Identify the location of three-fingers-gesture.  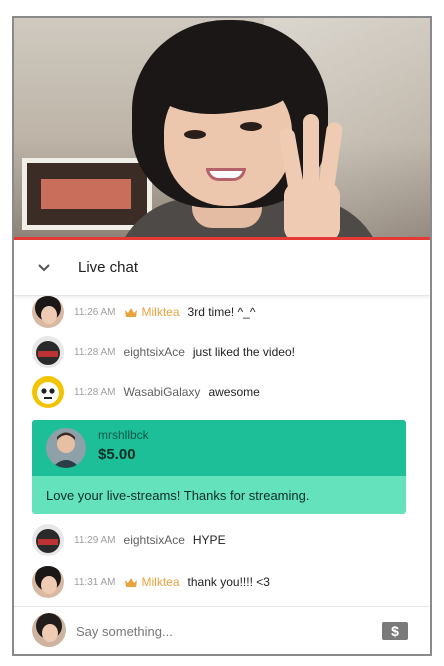
(310, 175).